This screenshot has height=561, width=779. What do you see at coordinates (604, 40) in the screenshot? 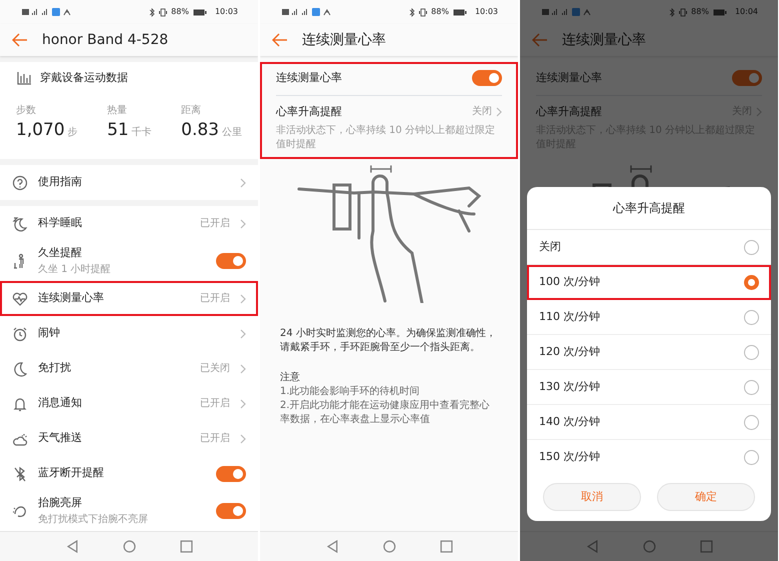
I see `screen-title: 连续测量心率` at bounding box center [604, 40].